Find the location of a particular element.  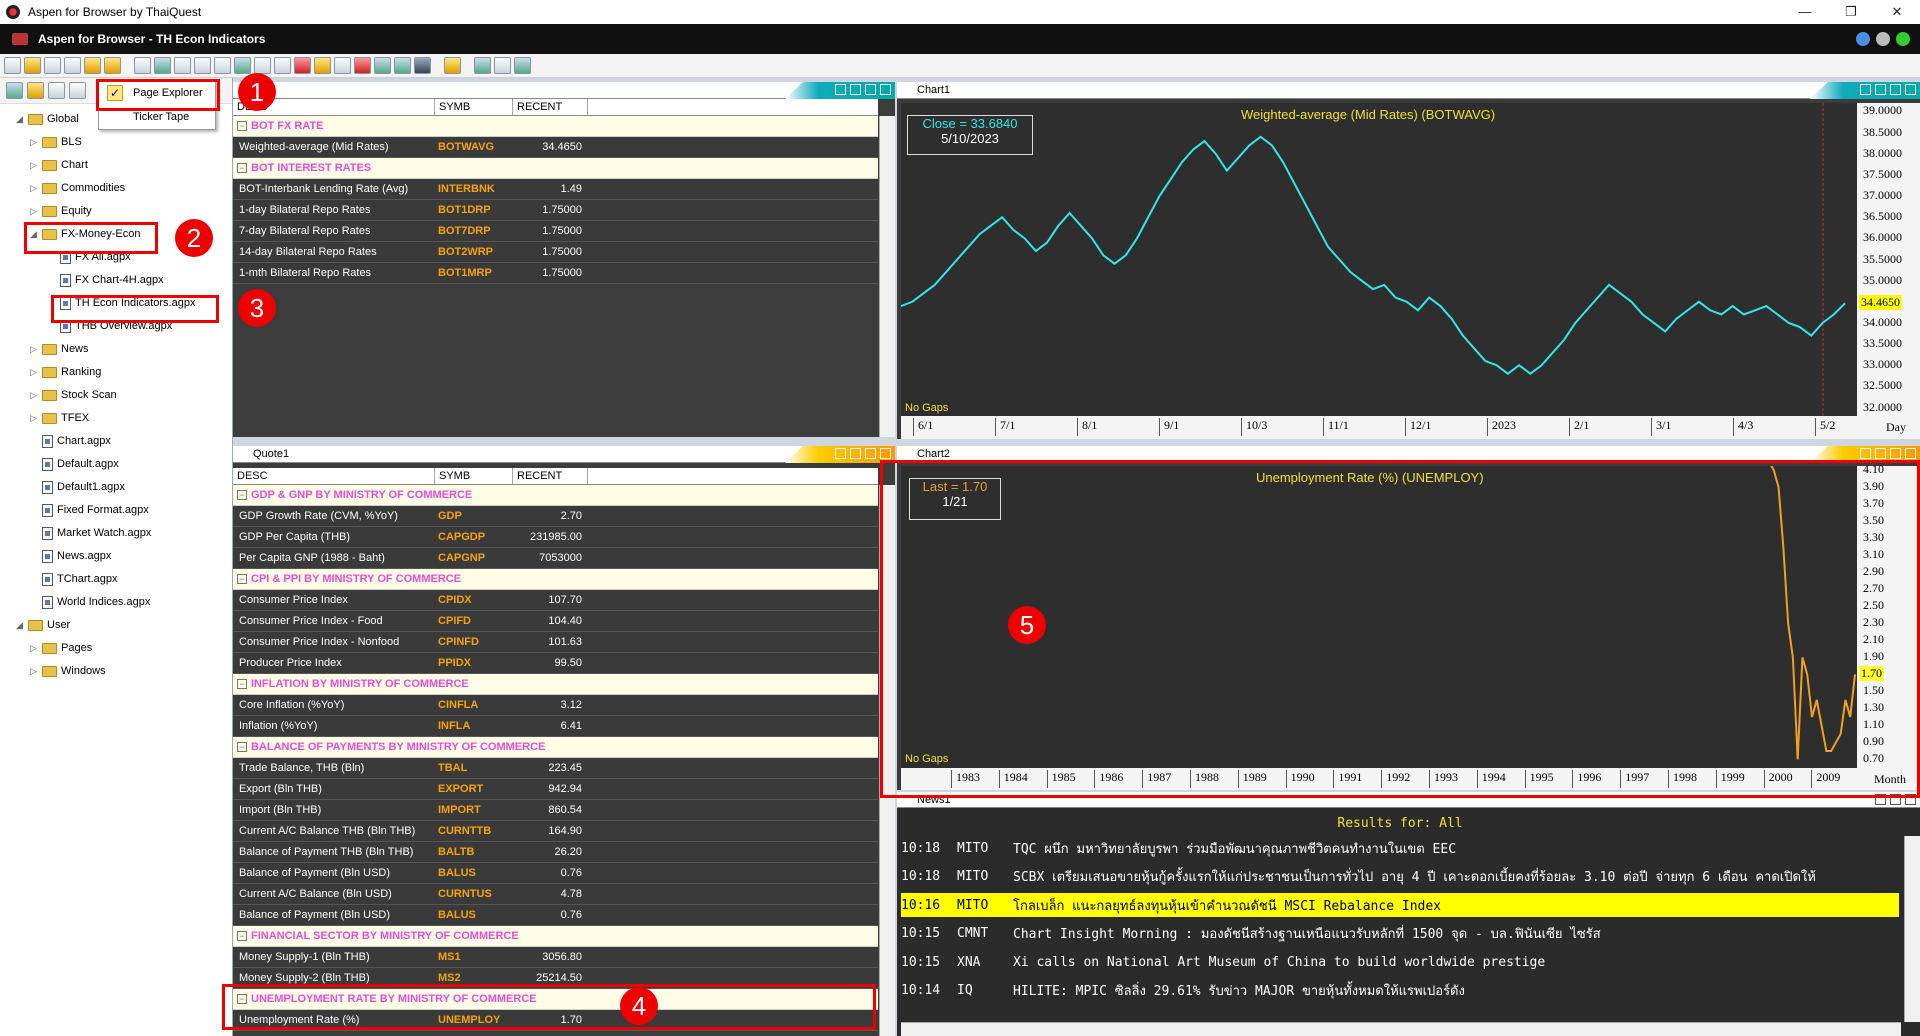

tree-item: Fixed Format.agpx is located at coordinates (89, 510).